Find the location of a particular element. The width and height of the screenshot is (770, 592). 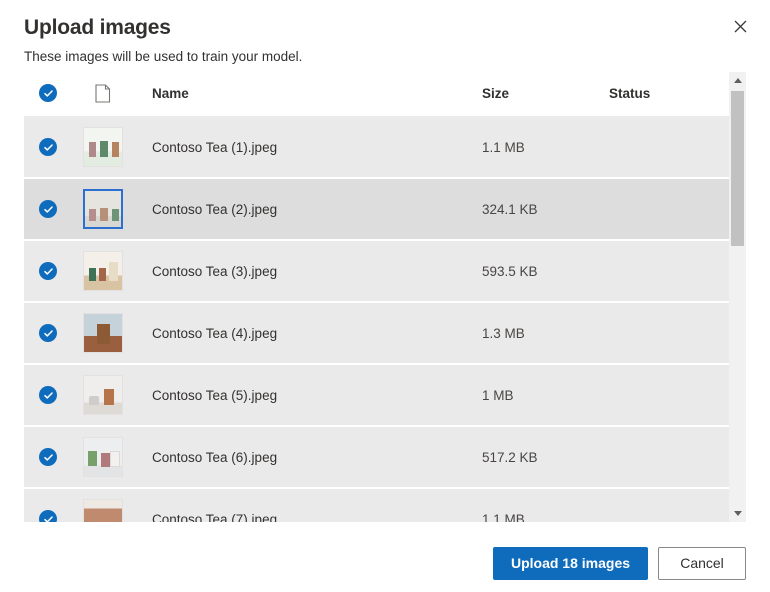

row-file-name: Contoso Tea (2).jpeg is located at coordinates (215, 209).